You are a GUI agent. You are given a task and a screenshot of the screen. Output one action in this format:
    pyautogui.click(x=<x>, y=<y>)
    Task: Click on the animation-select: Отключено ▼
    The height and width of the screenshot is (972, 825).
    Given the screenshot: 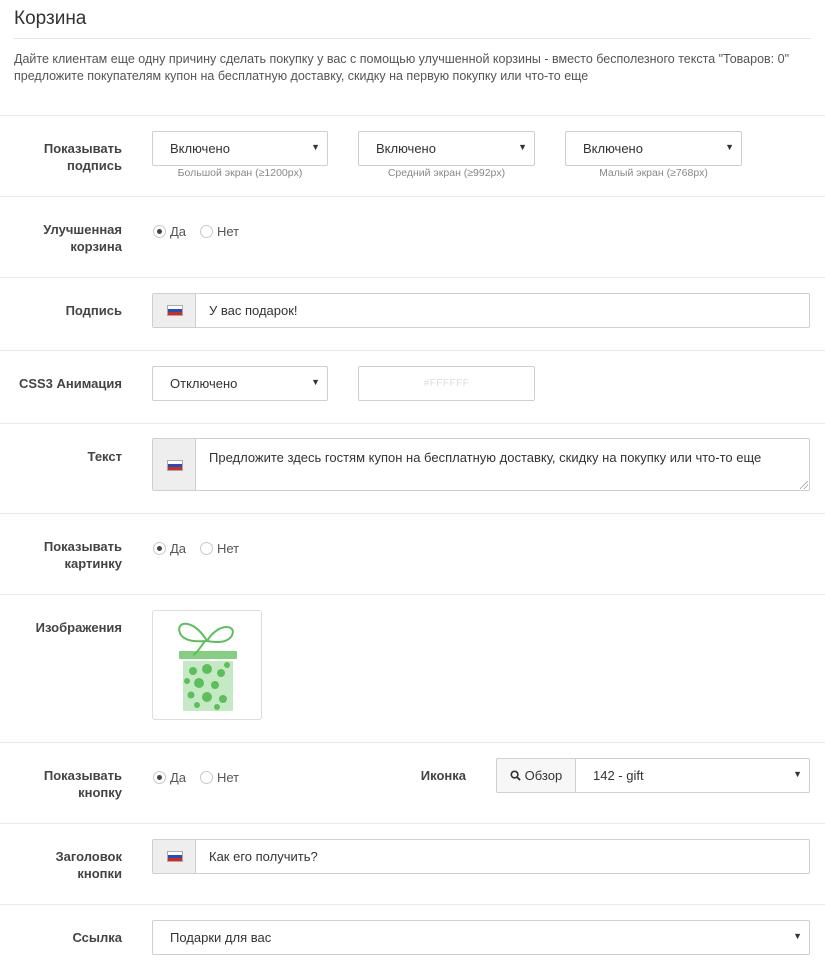 What is the action you would take?
    pyautogui.click(x=240, y=383)
    